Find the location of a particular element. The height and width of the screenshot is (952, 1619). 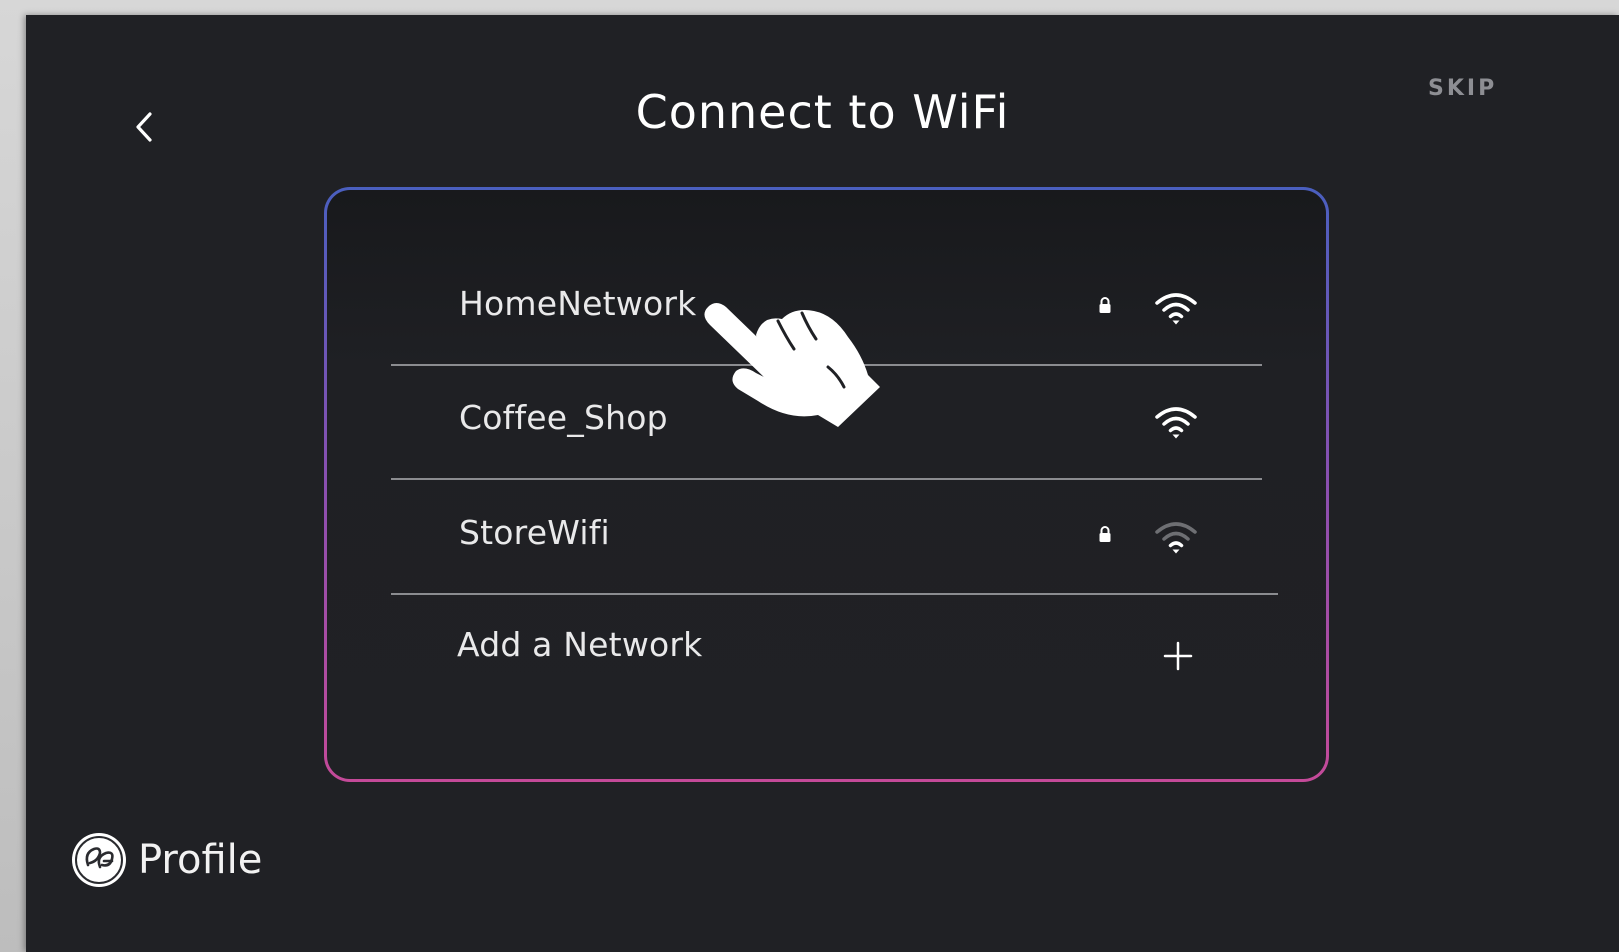

page-title: Connect to WiFi is located at coordinates (822, 112).